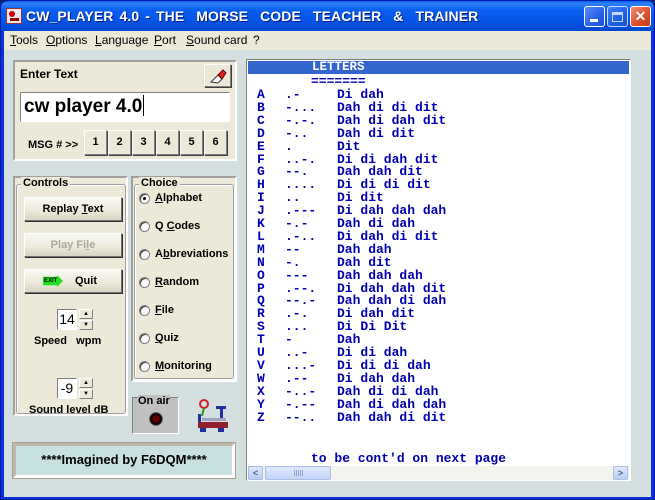  I want to click on morse-letter: X, so click(261, 391).